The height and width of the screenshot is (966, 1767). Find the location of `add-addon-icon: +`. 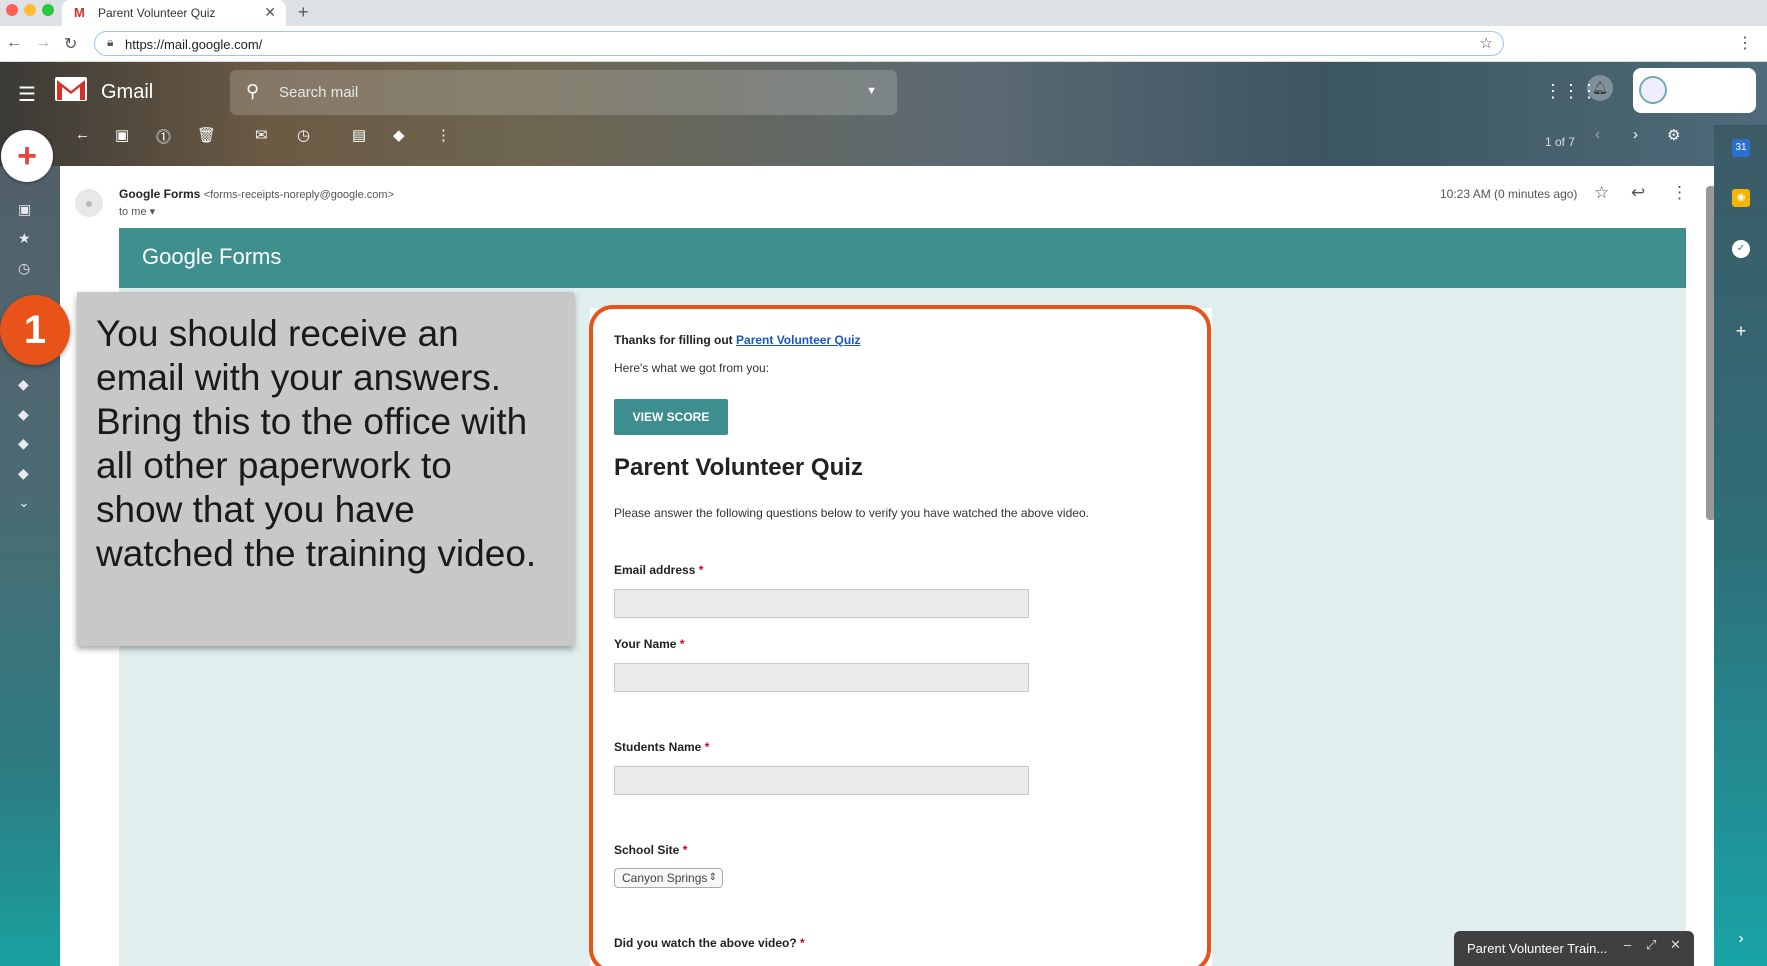

add-addon-icon: + is located at coordinates (1741, 331).